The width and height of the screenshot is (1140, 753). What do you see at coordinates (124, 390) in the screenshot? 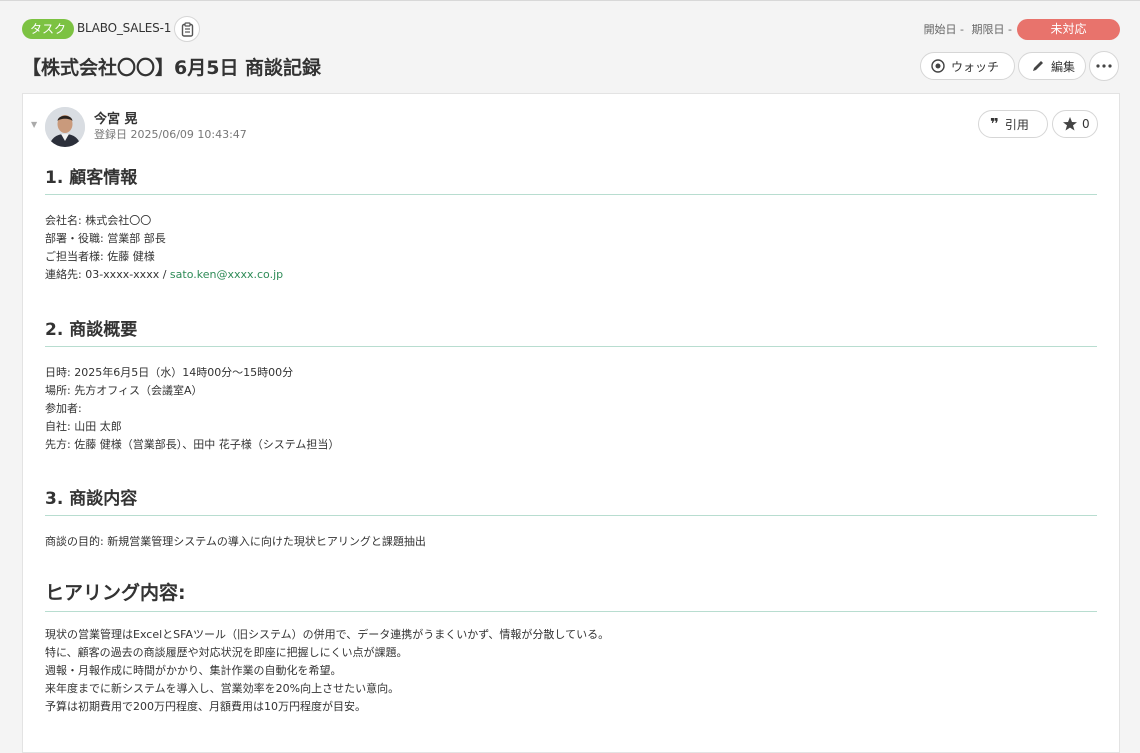
I see `text-line: 場所: 先方オフィス（会議室A）` at bounding box center [124, 390].